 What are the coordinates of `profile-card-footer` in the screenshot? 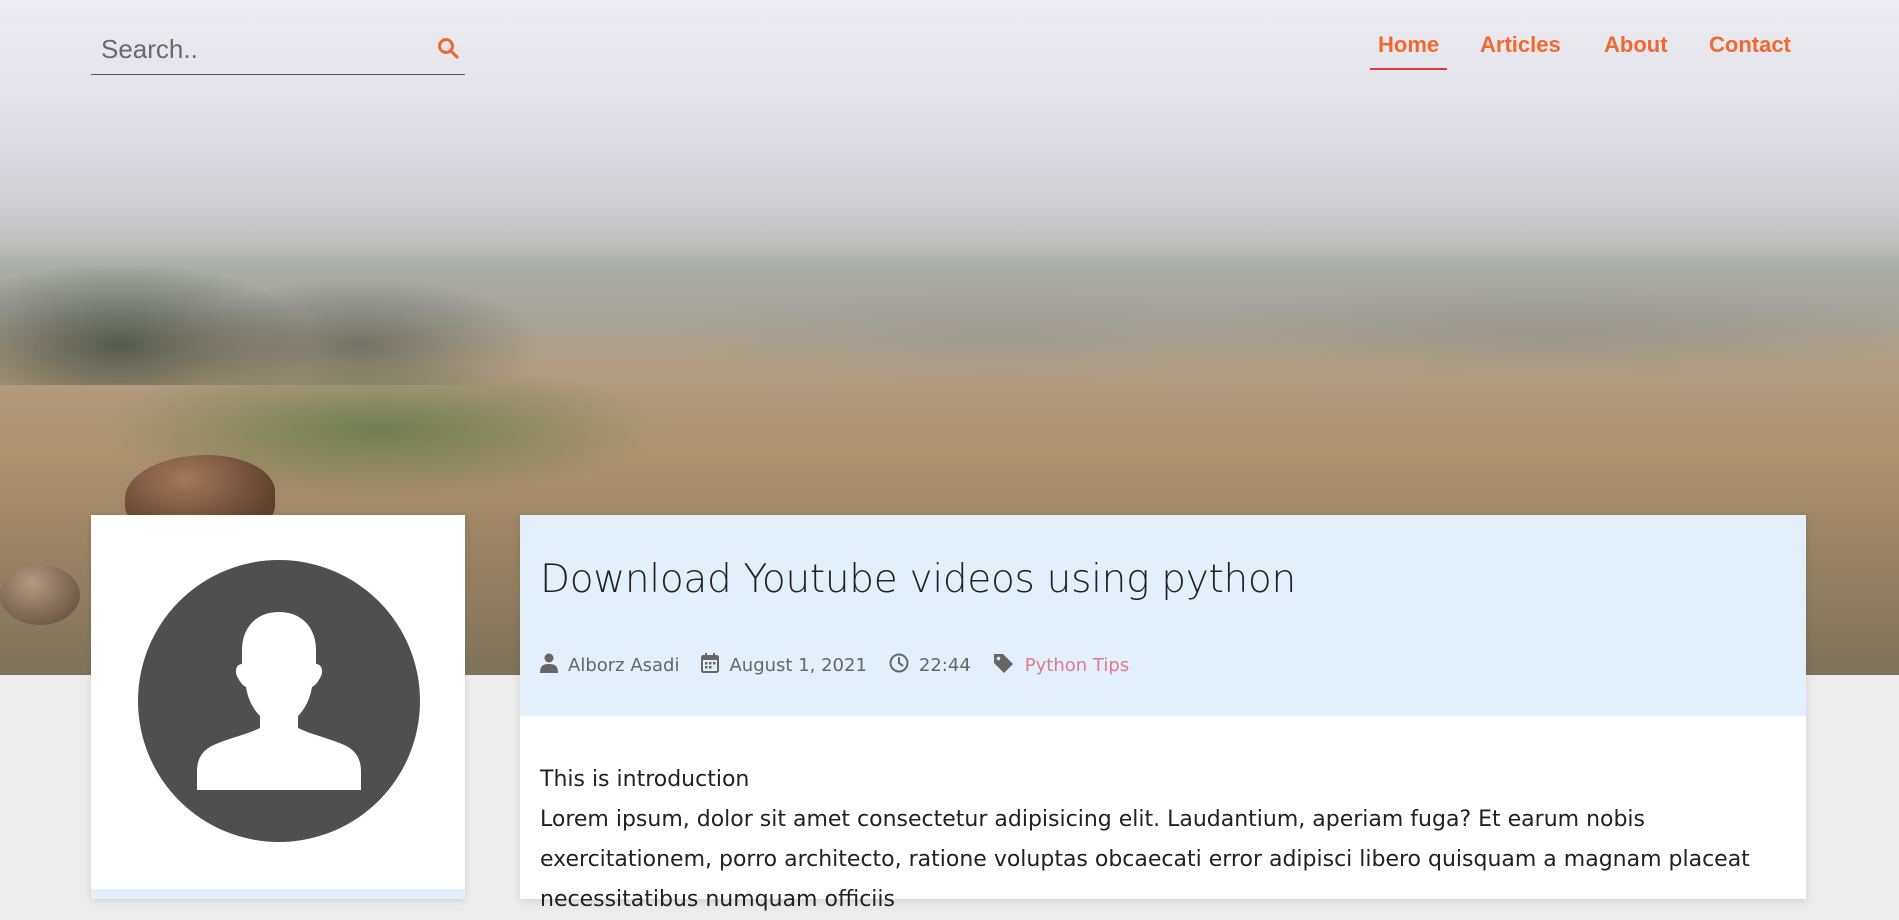 It's located at (278, 894).